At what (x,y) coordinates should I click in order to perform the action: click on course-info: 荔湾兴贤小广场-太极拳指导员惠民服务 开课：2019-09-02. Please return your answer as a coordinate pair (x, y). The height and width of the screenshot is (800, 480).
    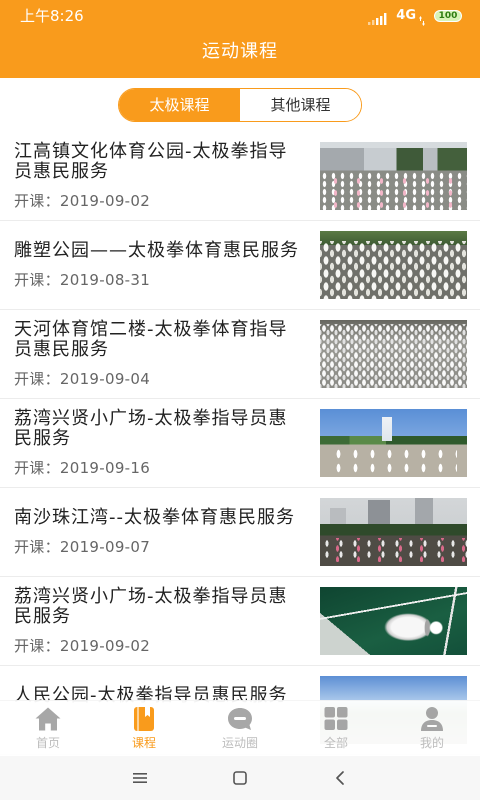
    Looking at the image, I should click on (159, 620).